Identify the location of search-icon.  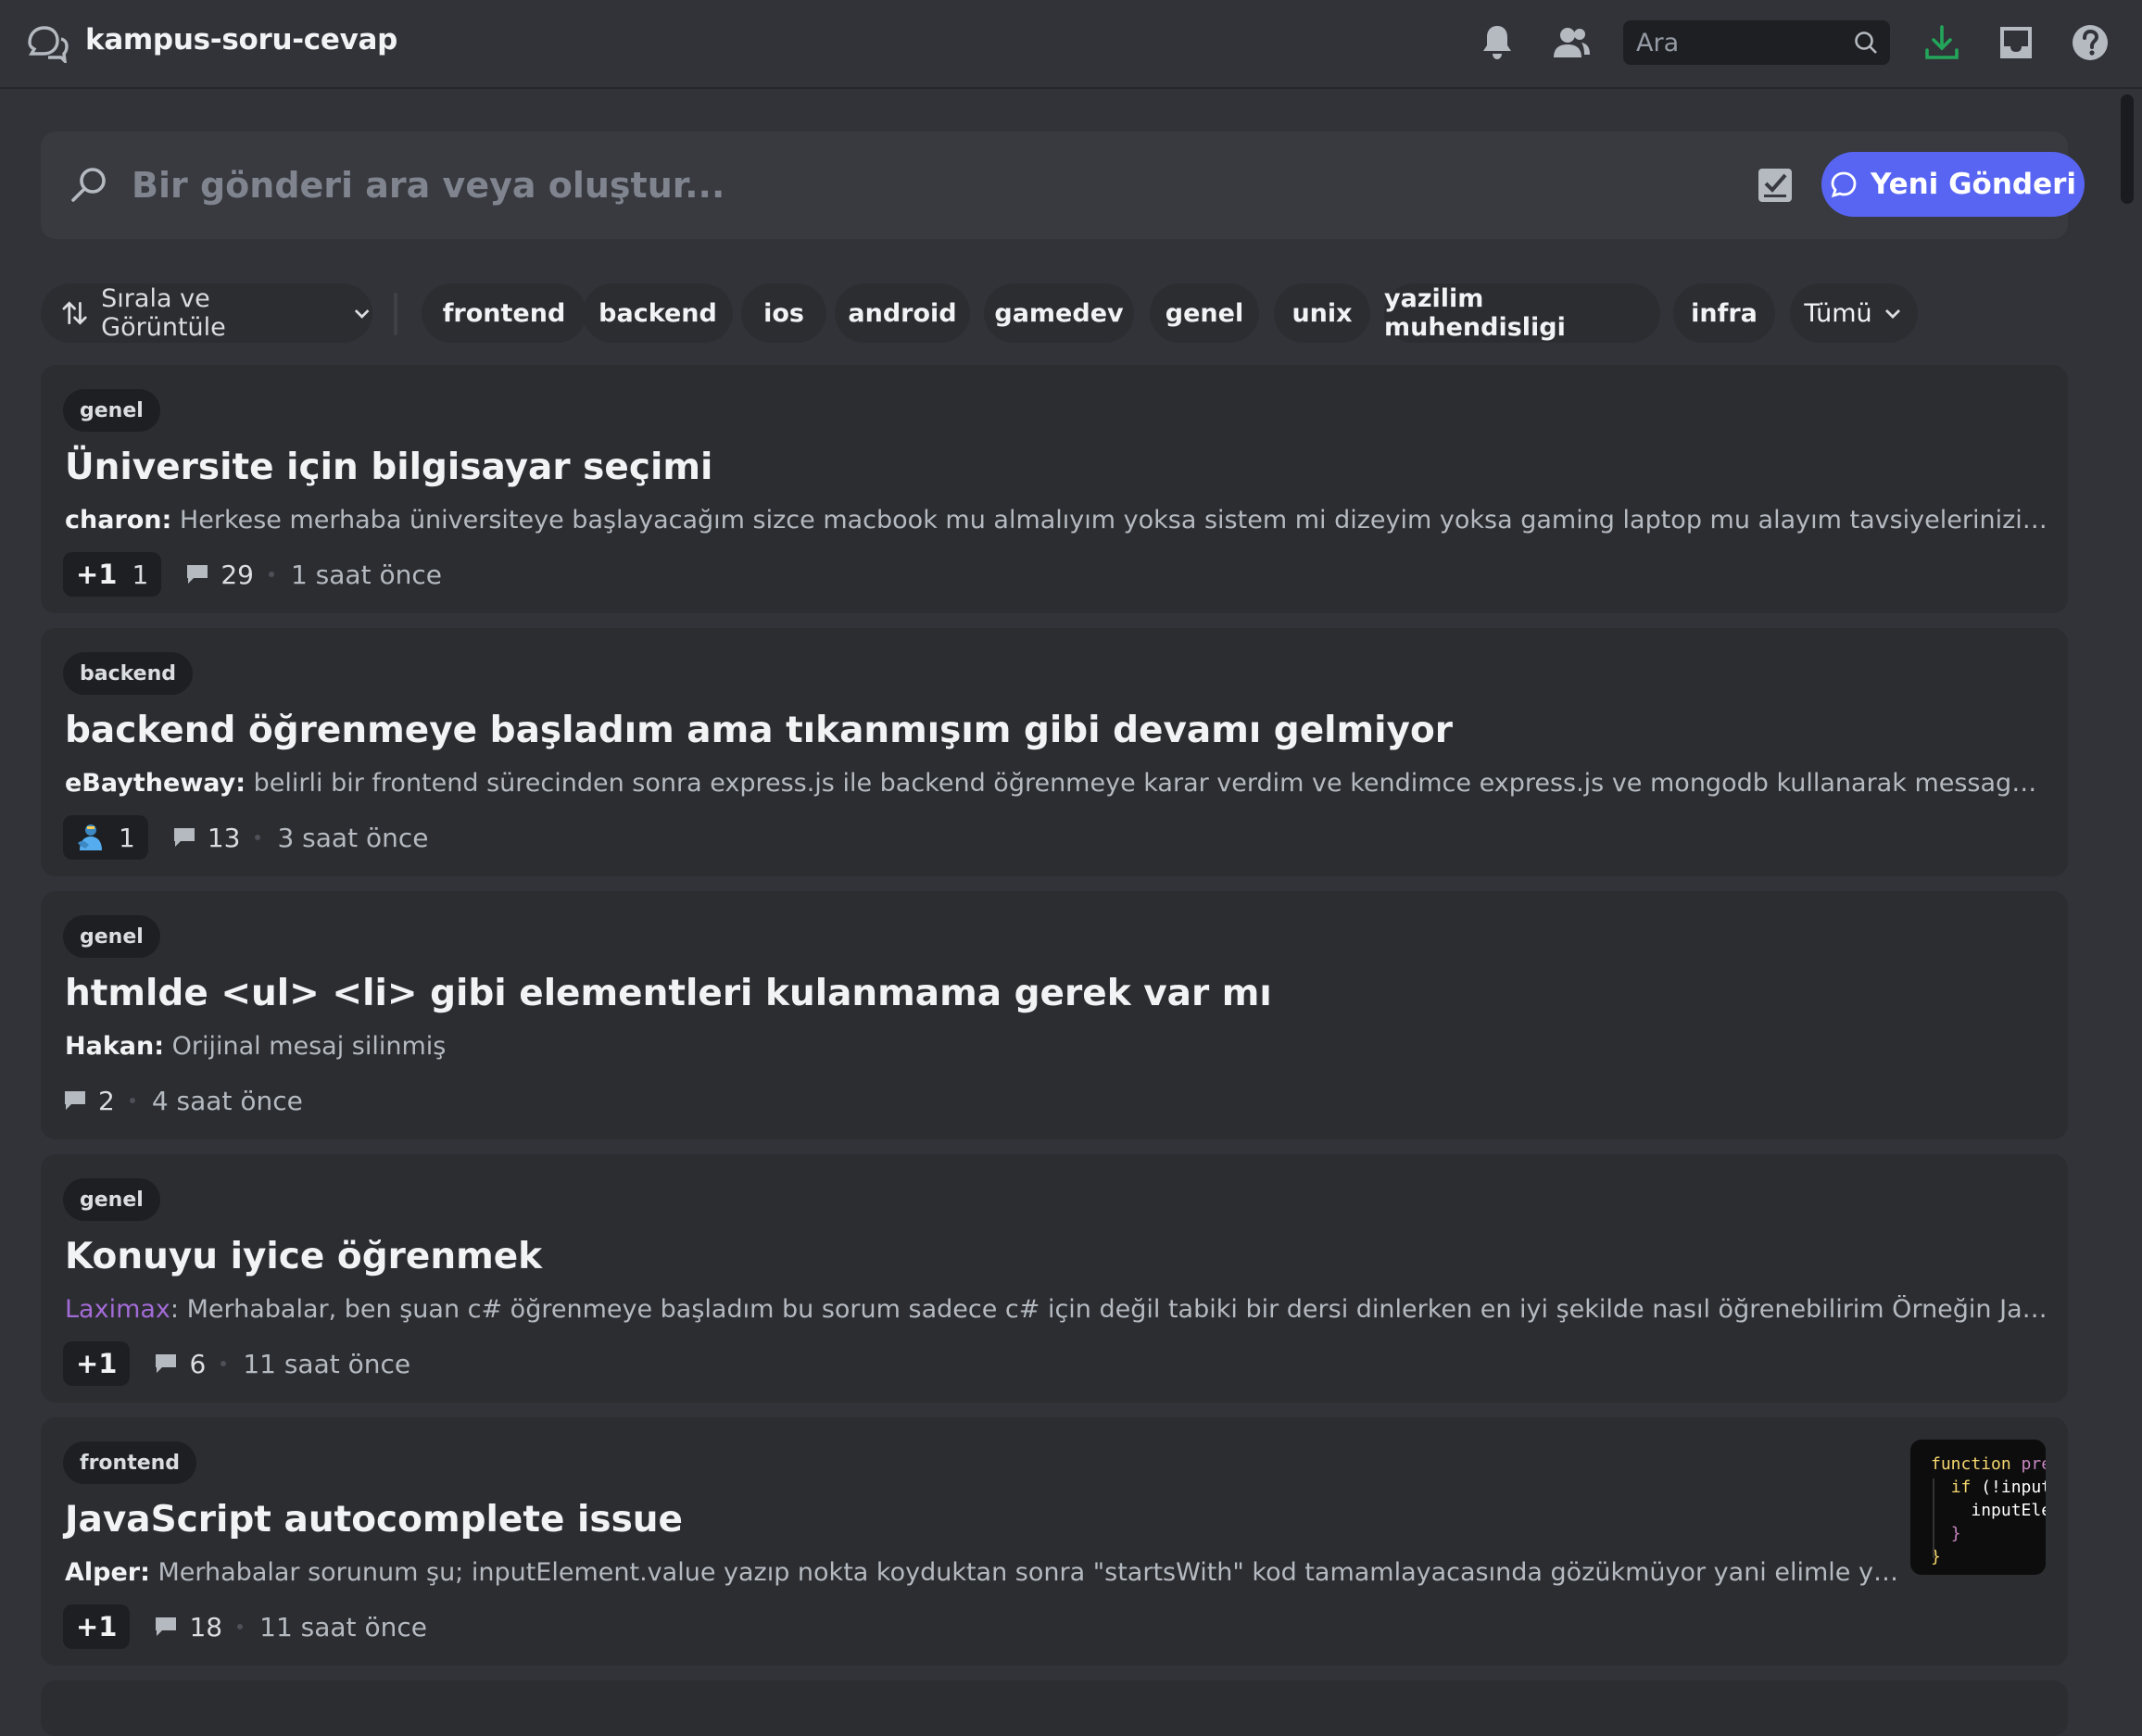
(1866, 43).